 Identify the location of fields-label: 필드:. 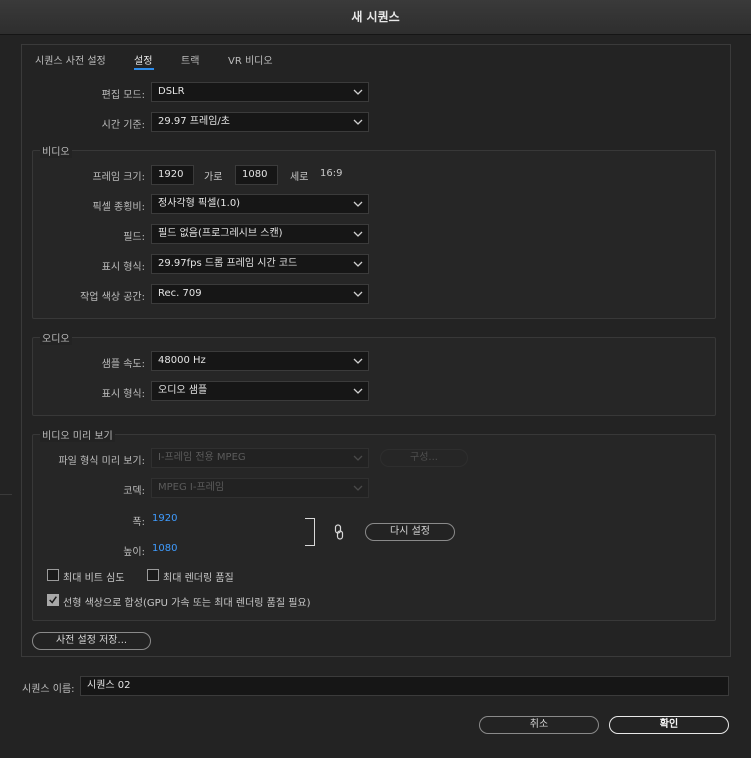
(134, 237).